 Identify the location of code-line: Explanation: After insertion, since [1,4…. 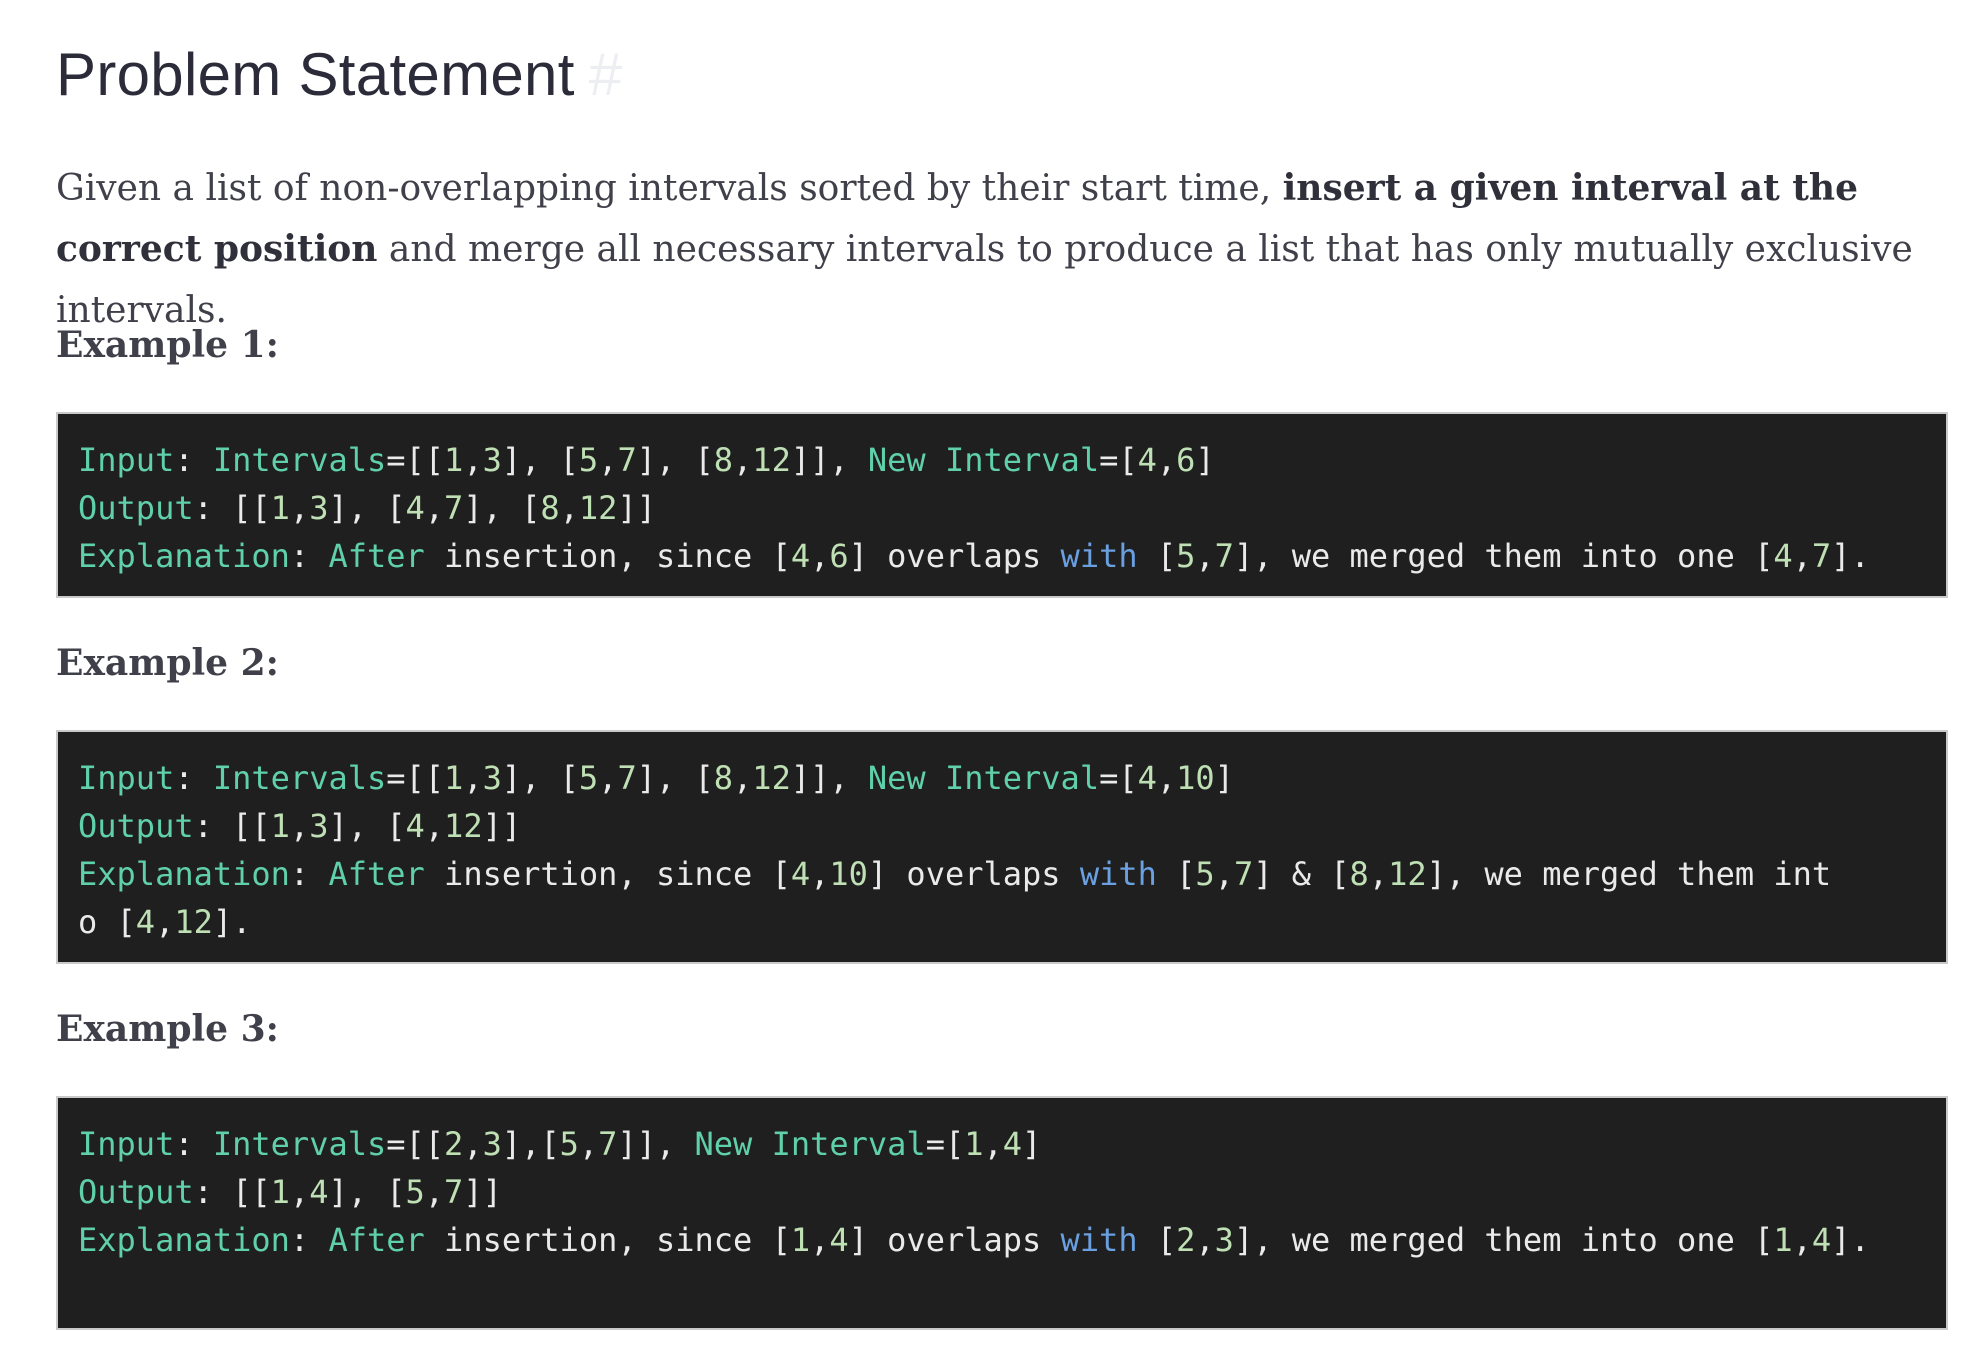
(974, 1240).